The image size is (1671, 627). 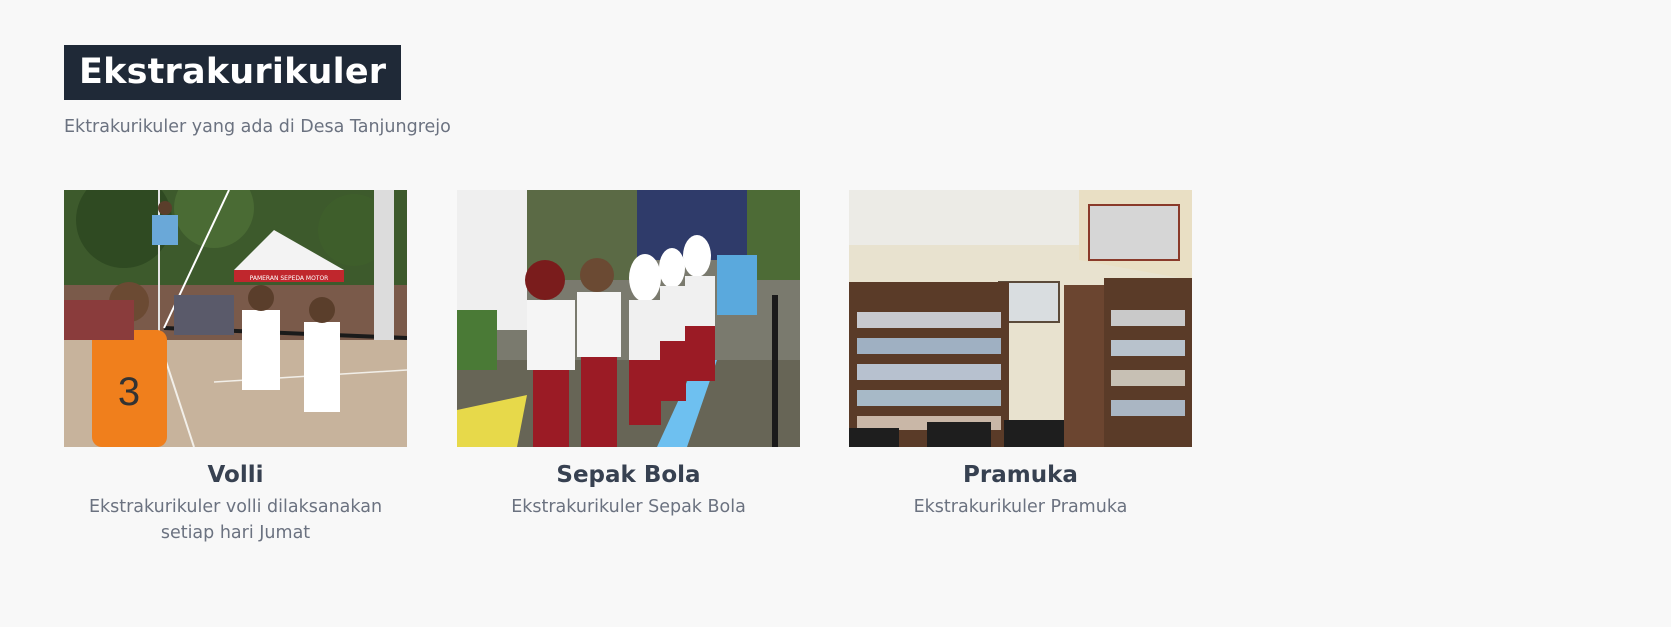 I want to click on card-title: Volli, so click(x=235, y=475).